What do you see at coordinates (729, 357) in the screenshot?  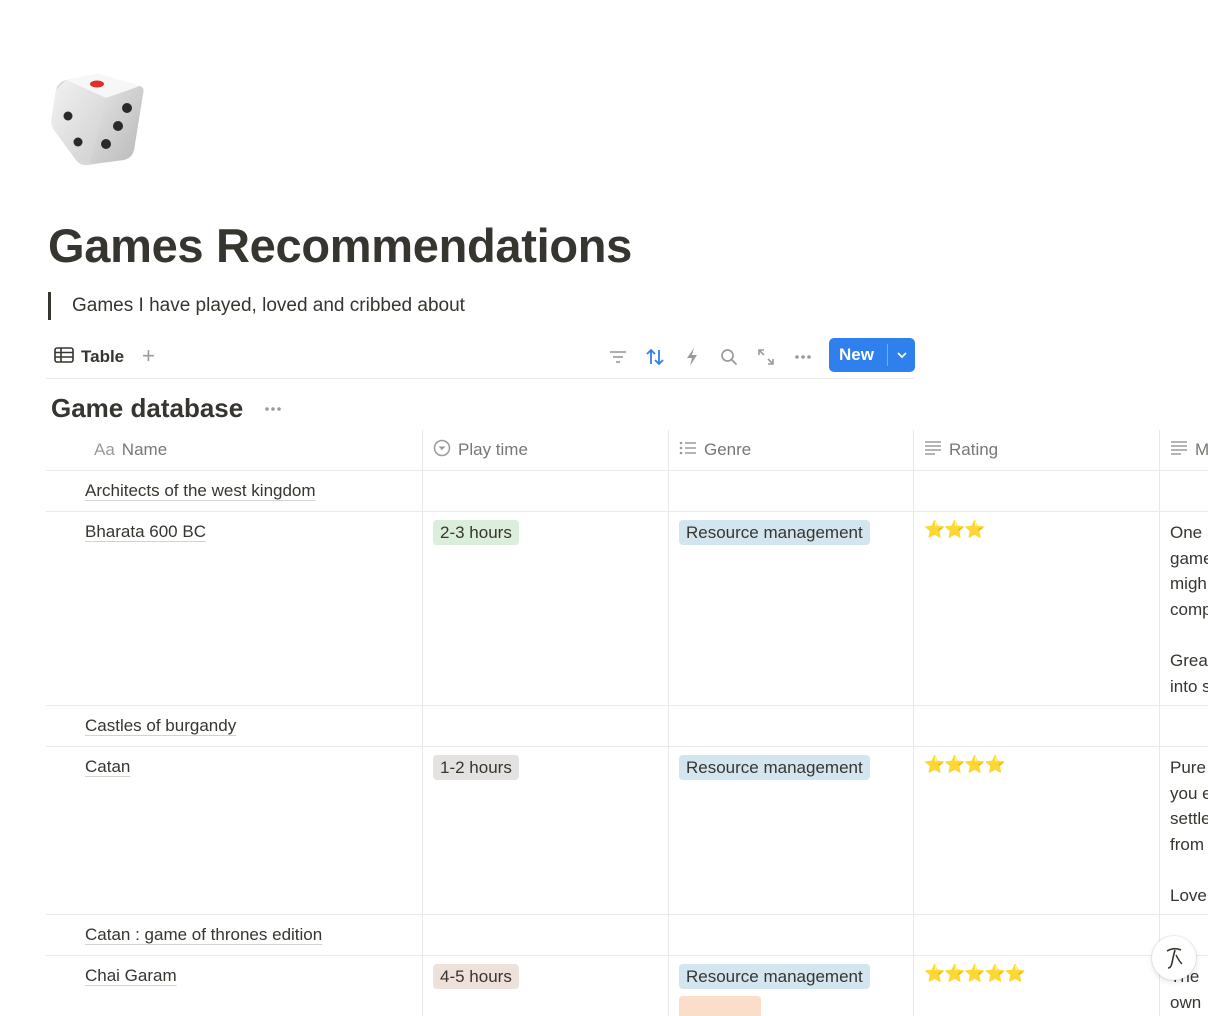 I see `search-icon` at bounding box center [729, 357].